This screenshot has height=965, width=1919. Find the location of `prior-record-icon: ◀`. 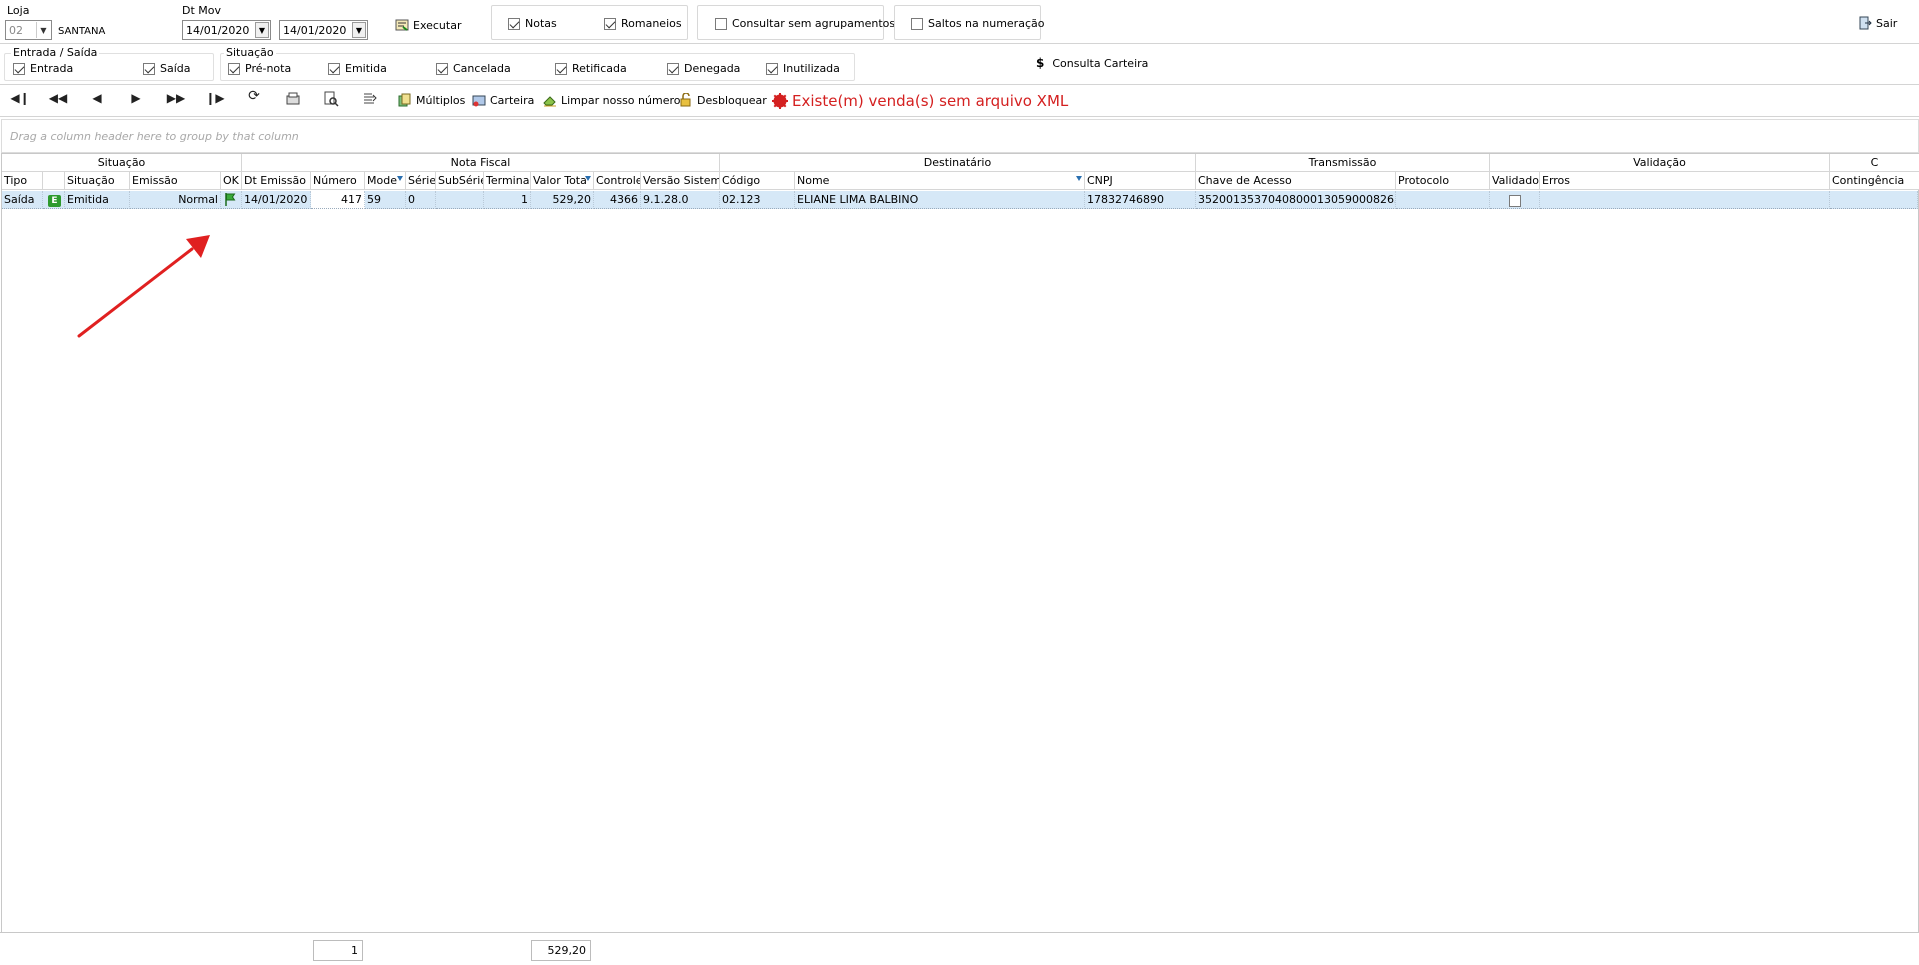

prior-record-icon: ◀ is located at coordinates (97, 98).